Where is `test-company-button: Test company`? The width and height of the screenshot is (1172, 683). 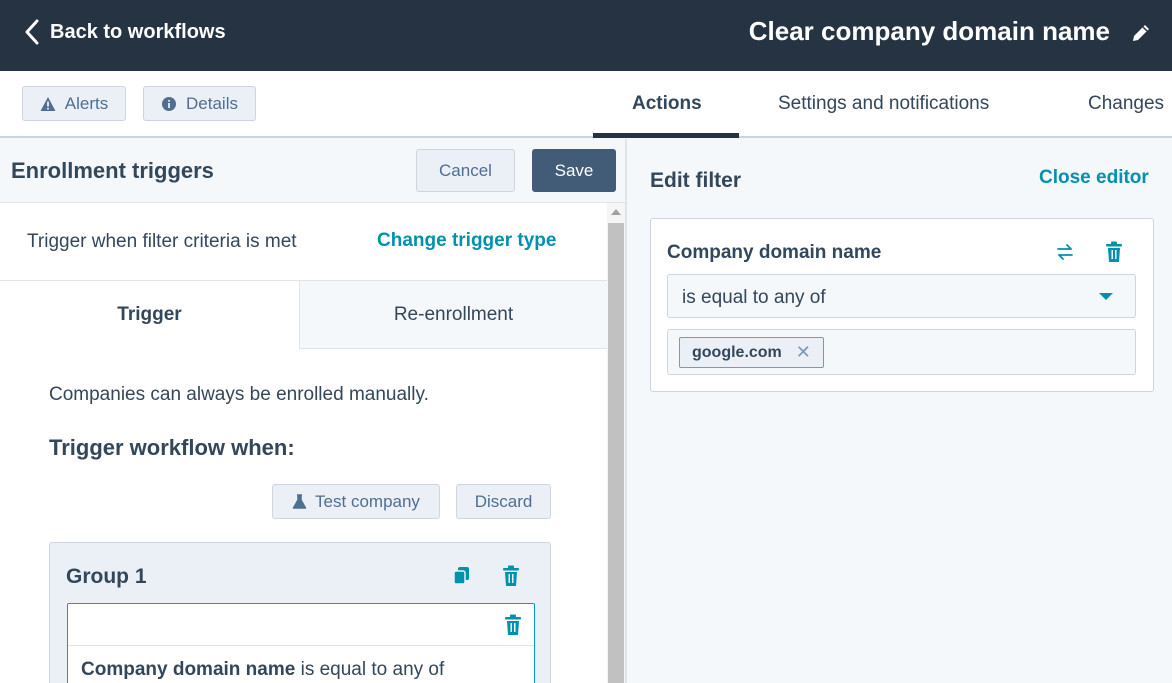 test-company-button: Test company is located at coordinates (356, 501).